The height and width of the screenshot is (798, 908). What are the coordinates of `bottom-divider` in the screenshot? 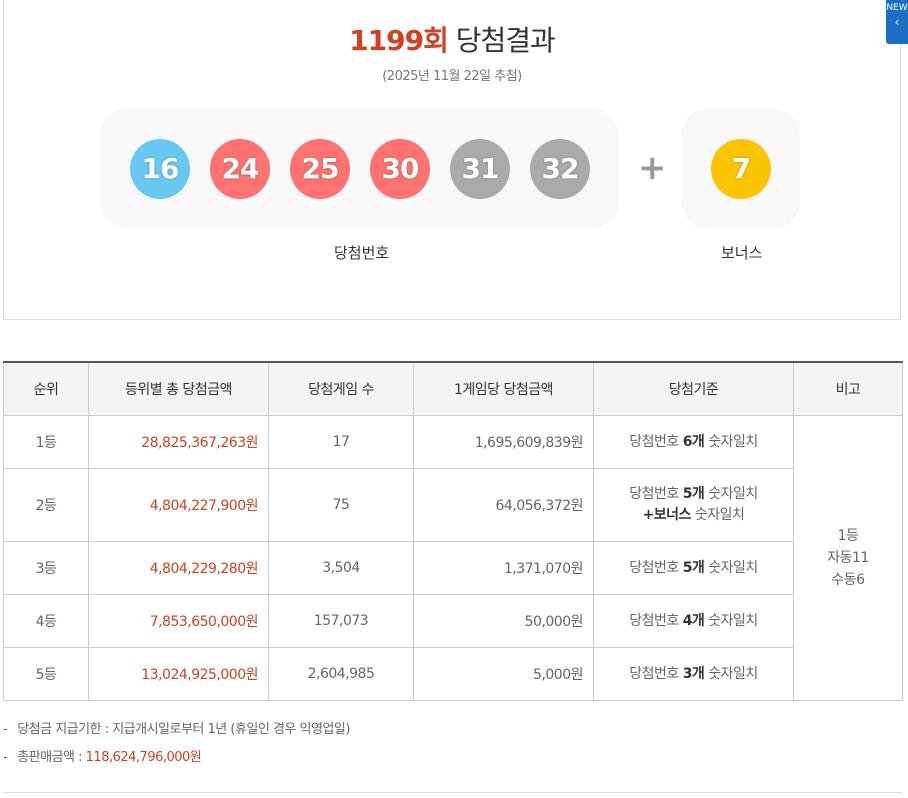 It's located at (452, 792).